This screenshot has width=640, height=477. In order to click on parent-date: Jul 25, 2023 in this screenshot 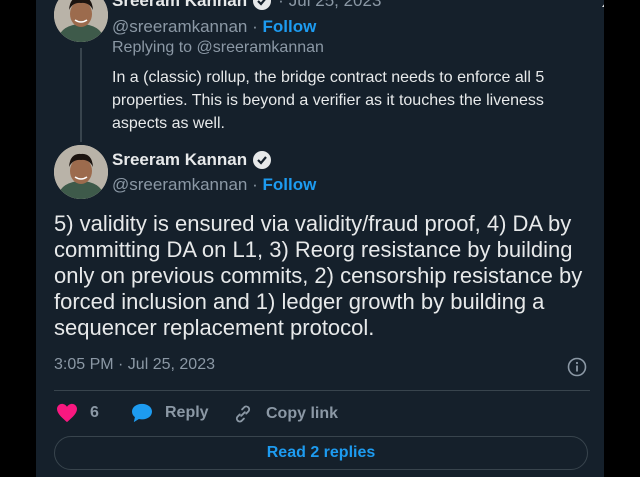, I will do `click(335, 5)`.